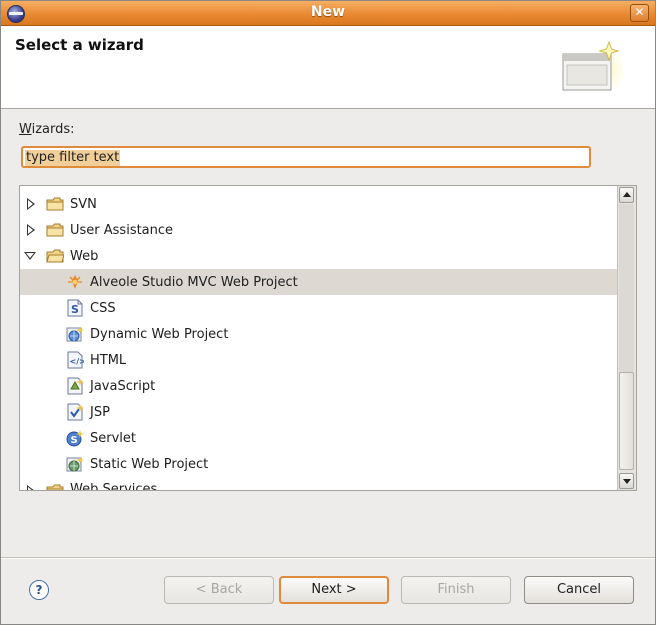  Describe the element at coordinates (100, 412) in the screenshot. I see `tree-item-label: JSP` at that location.